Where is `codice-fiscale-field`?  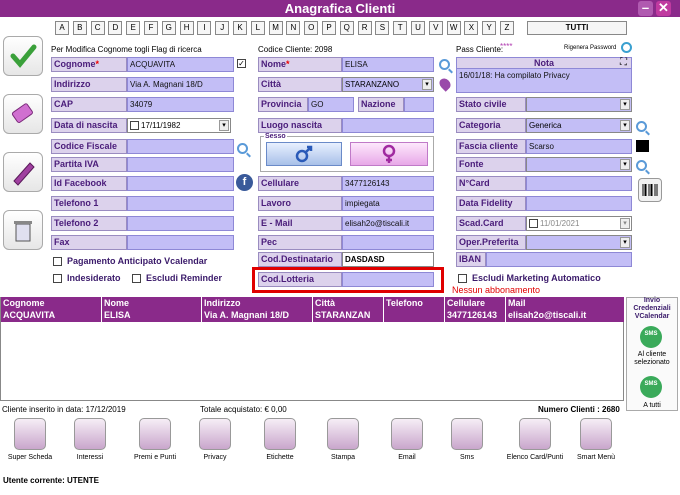
codice-fiscale-field is located at coordinates (180, 146).